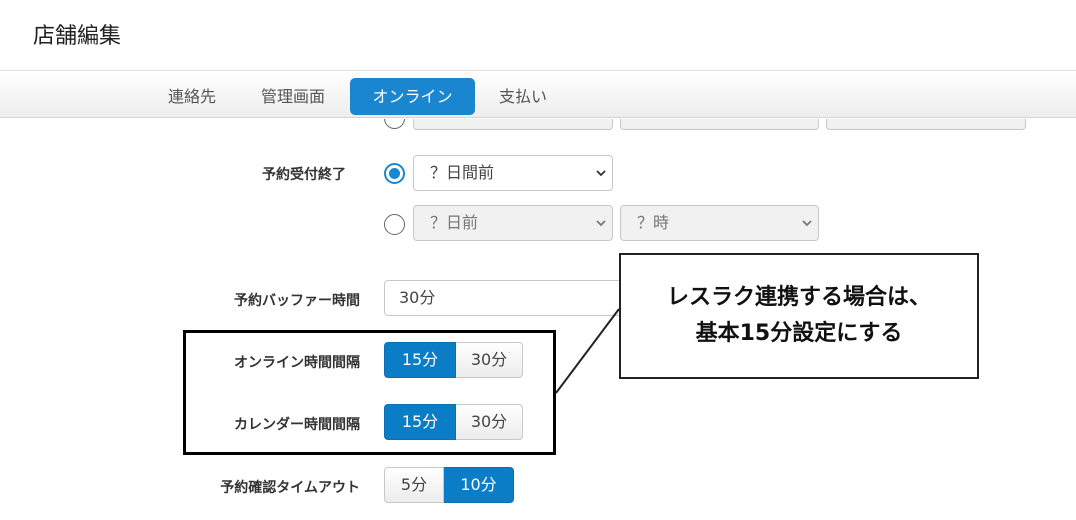 Image resolution: width=1076 pixels, height=520 pixels. I want to click on tab-contact: 連絡先, so click(192, 96).